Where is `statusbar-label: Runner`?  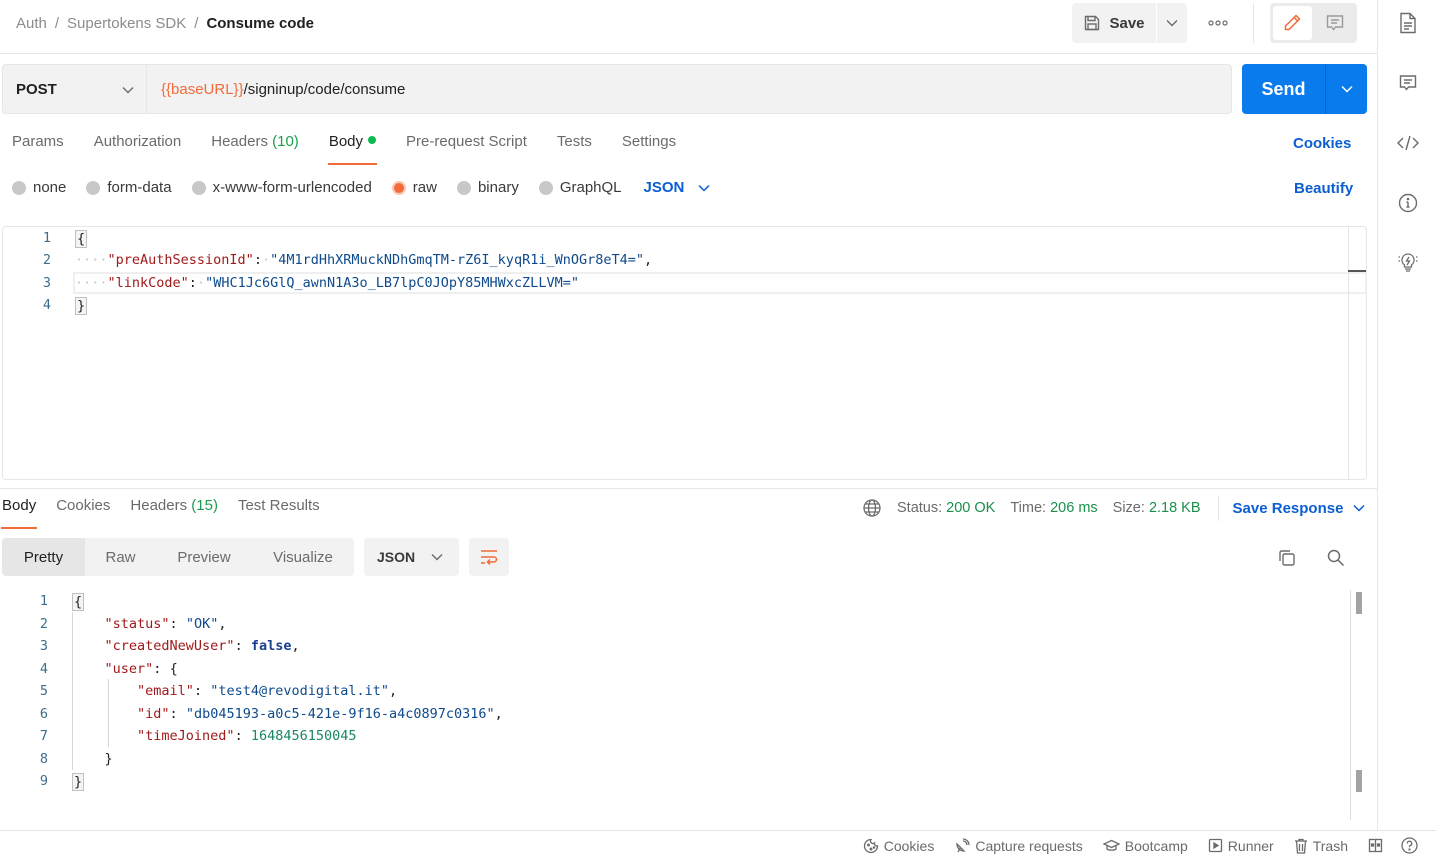 statusbar-label: Runner is located at coordinates (1250, 845).